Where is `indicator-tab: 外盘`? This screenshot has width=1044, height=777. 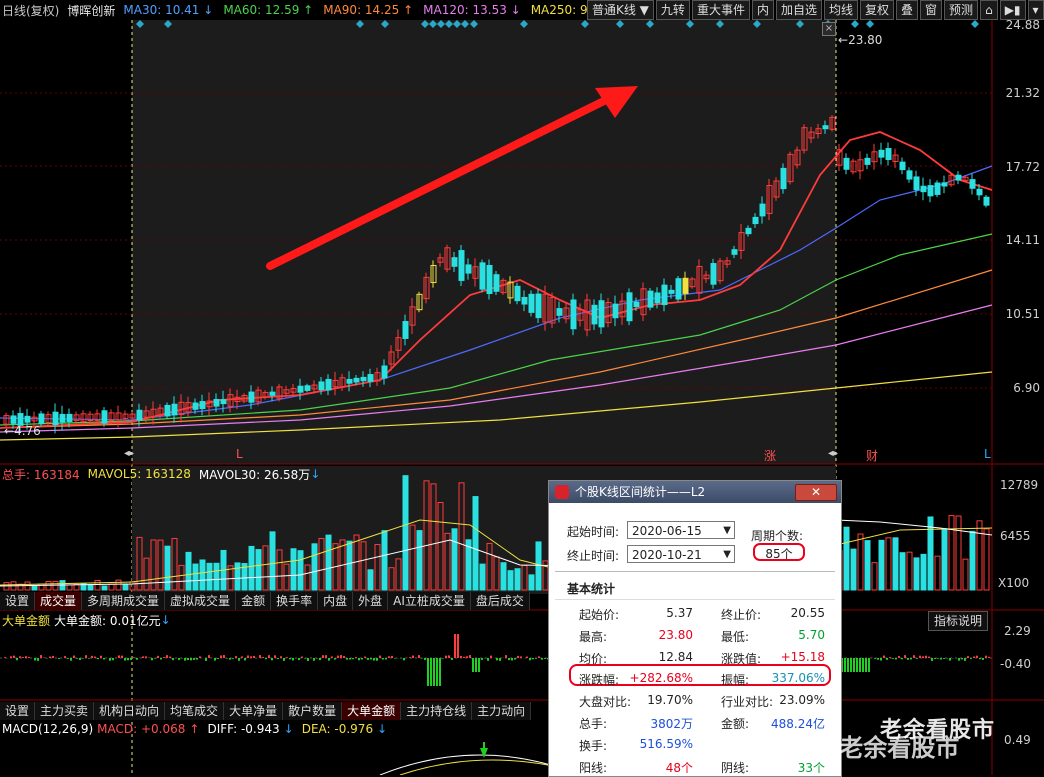
indicator-tab: 外盘 is located at coordinates (370, 601).